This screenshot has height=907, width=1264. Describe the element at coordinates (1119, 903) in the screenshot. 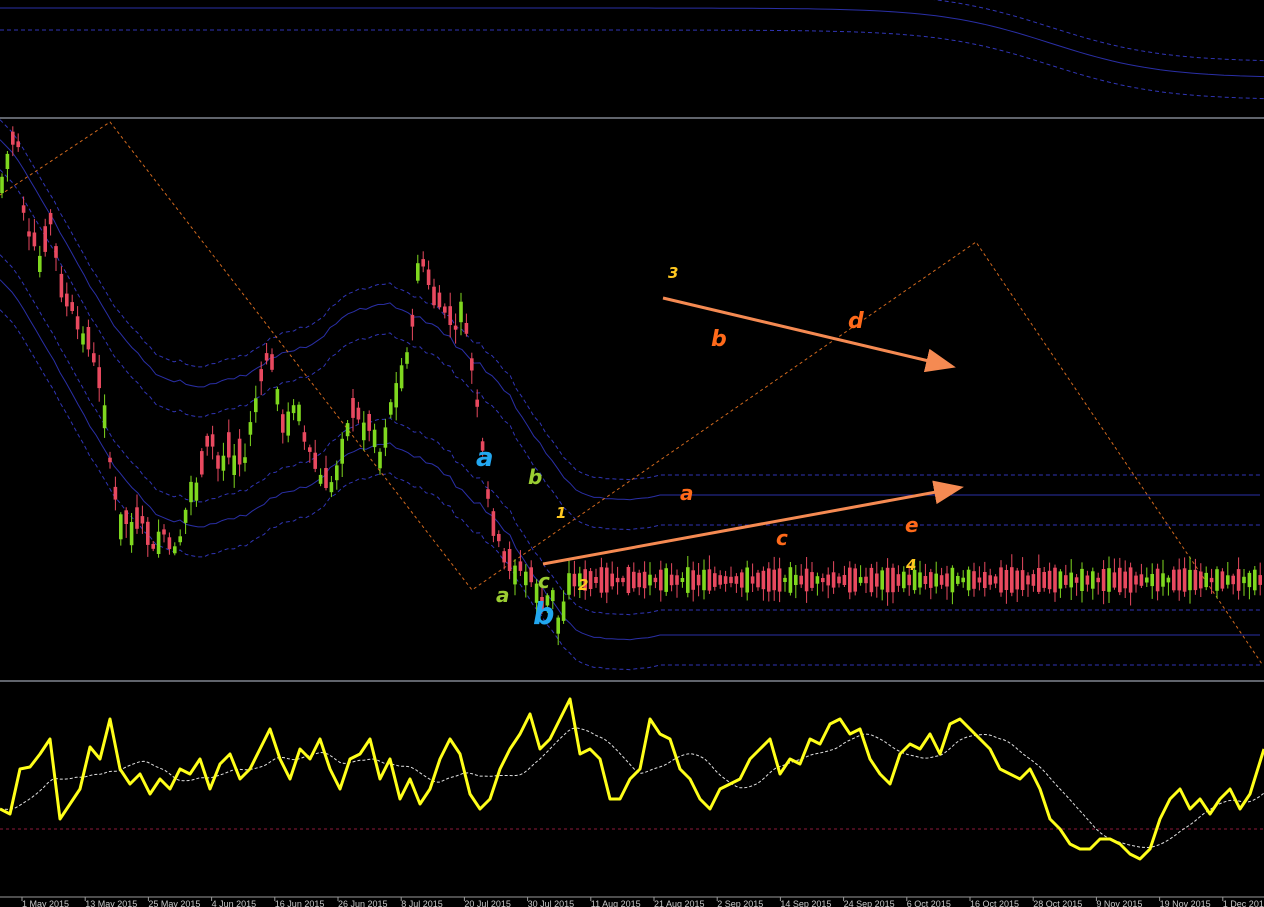

I see `x-tick-label: 9 Nov 2015` at that location.